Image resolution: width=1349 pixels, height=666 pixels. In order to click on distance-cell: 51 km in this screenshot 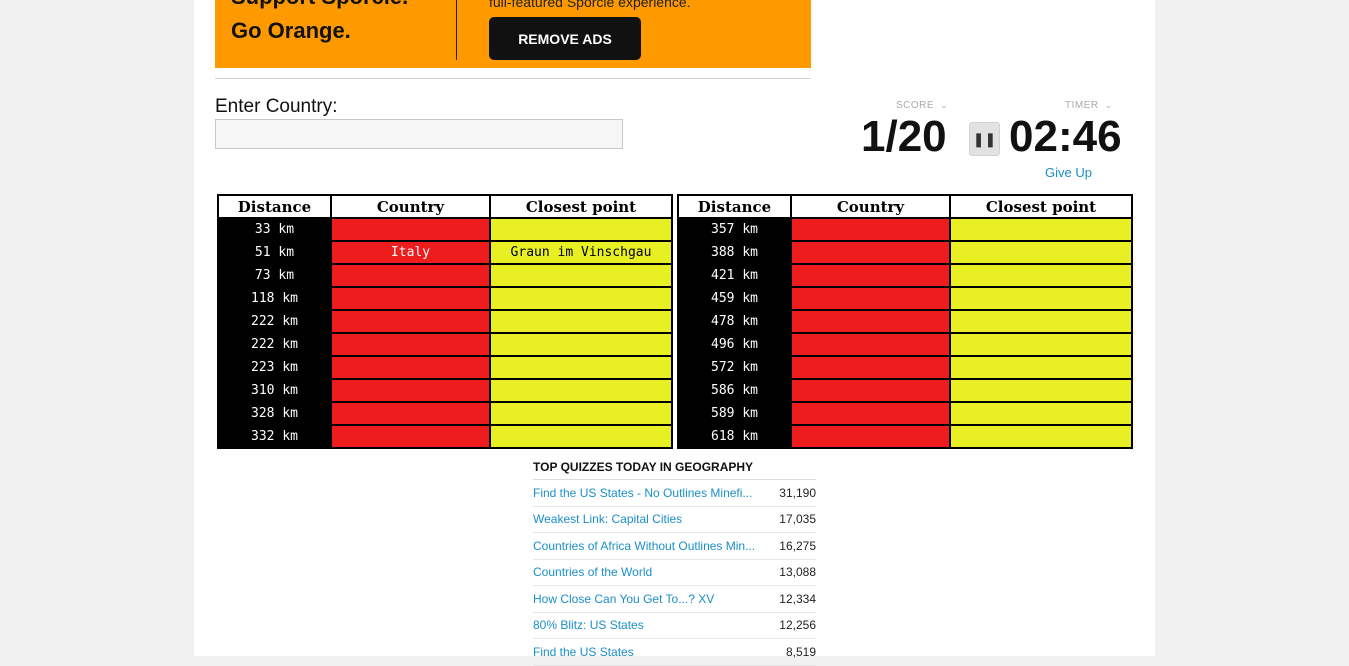, I will do `click(274, 252)`.